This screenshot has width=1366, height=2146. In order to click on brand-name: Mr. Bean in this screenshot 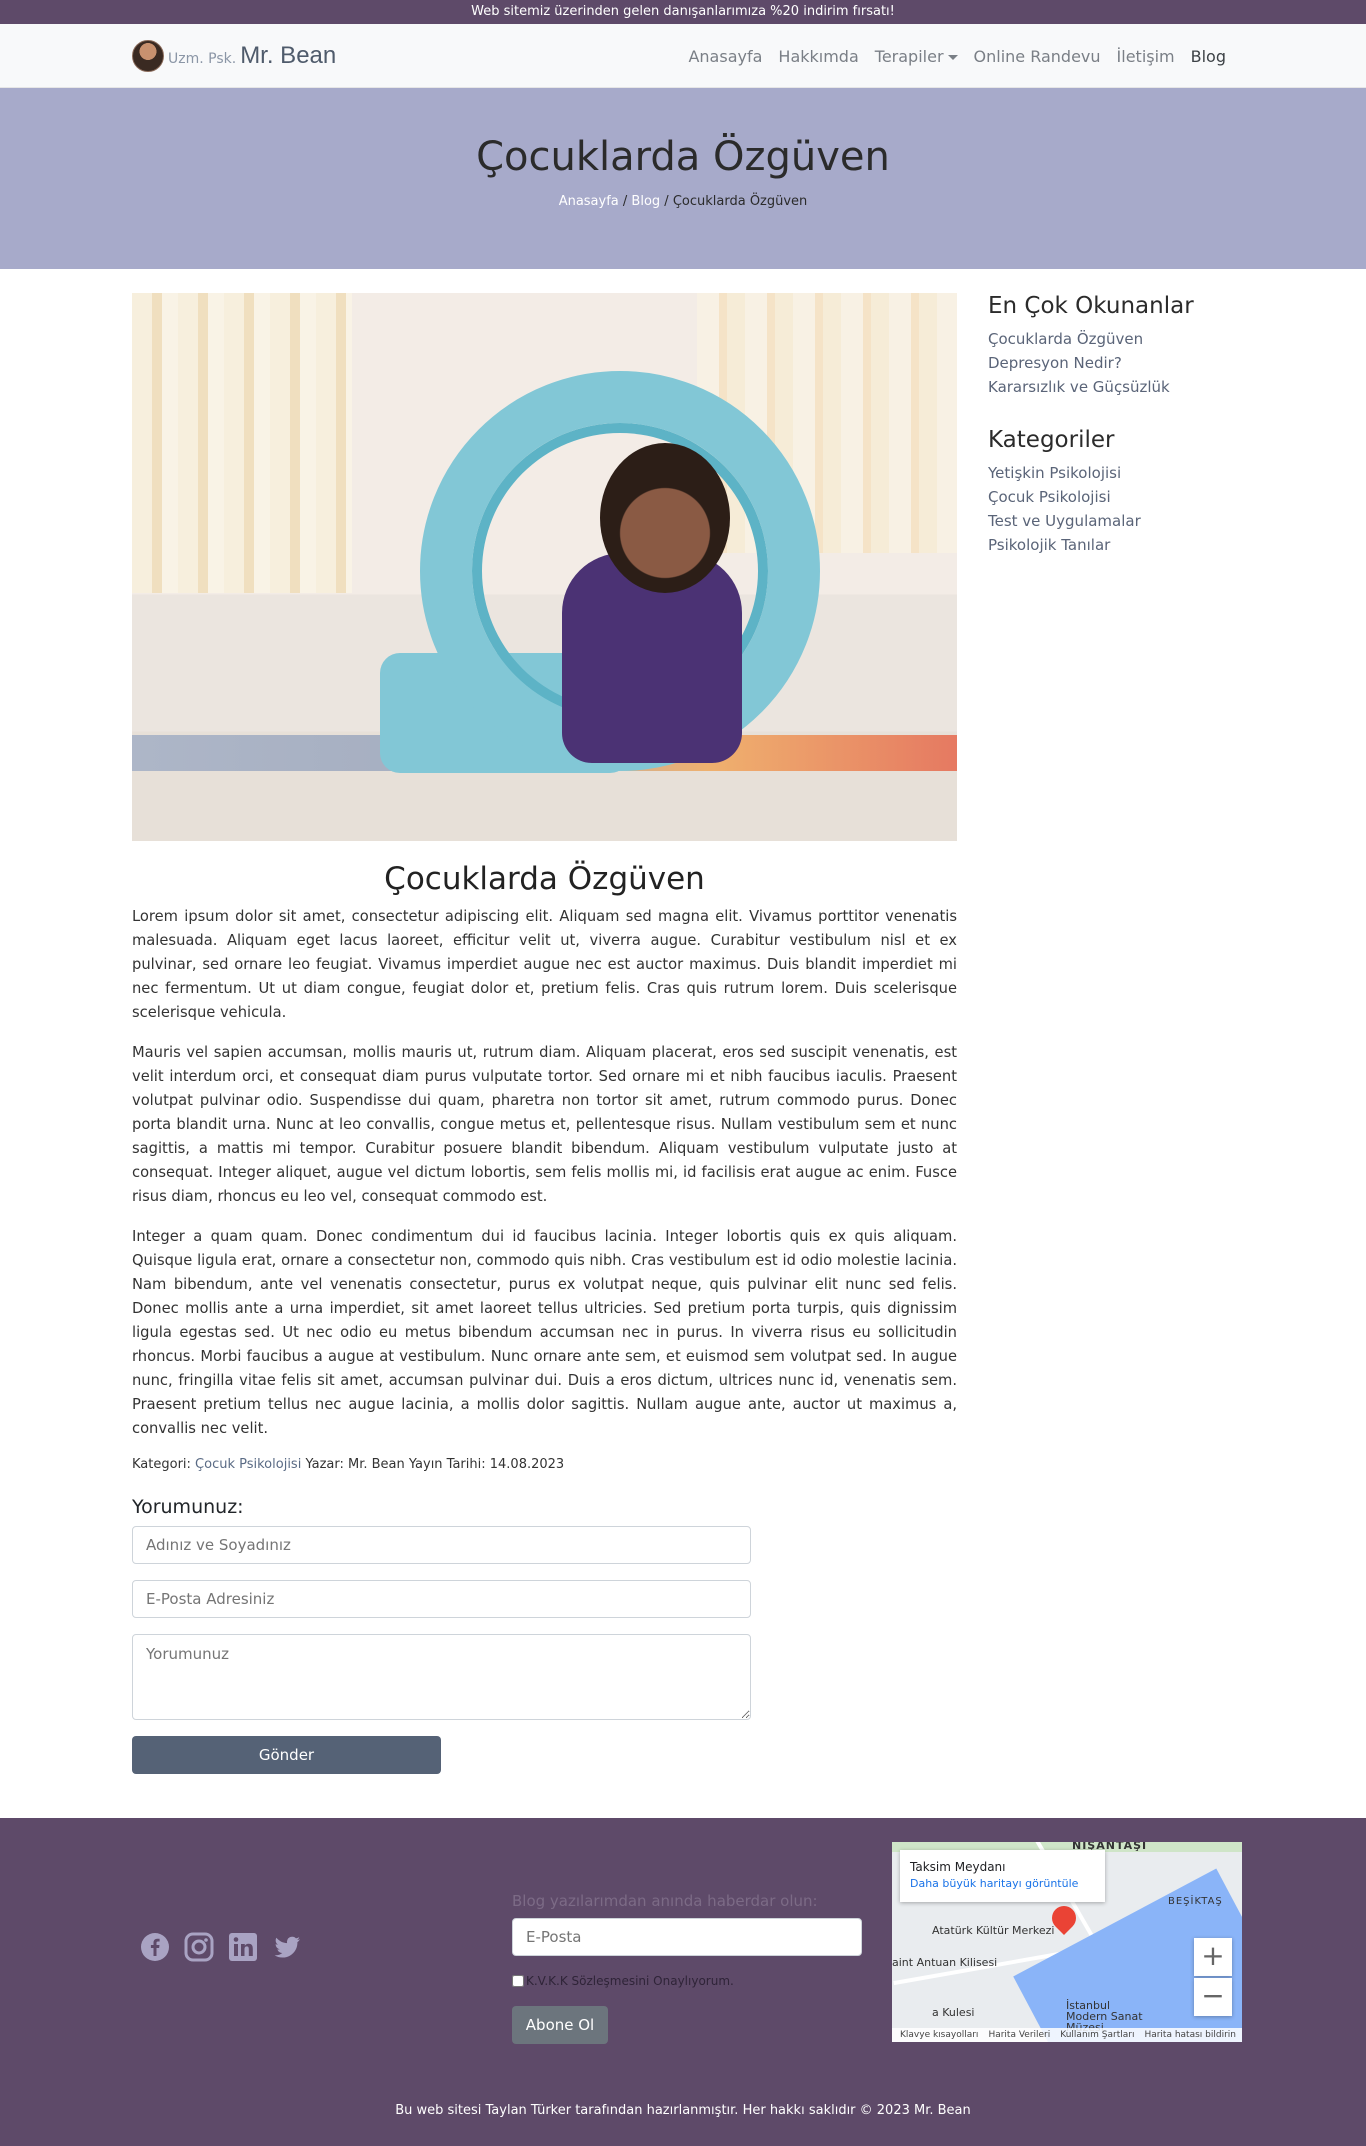, I will do `click(288, 55)`.